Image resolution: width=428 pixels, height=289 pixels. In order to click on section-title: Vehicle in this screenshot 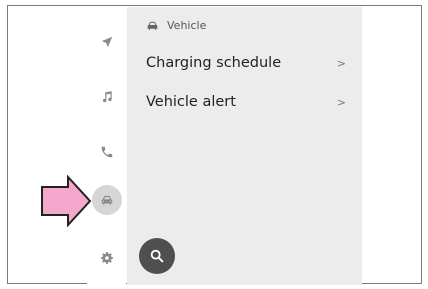, I will do `click(187, 25)`.